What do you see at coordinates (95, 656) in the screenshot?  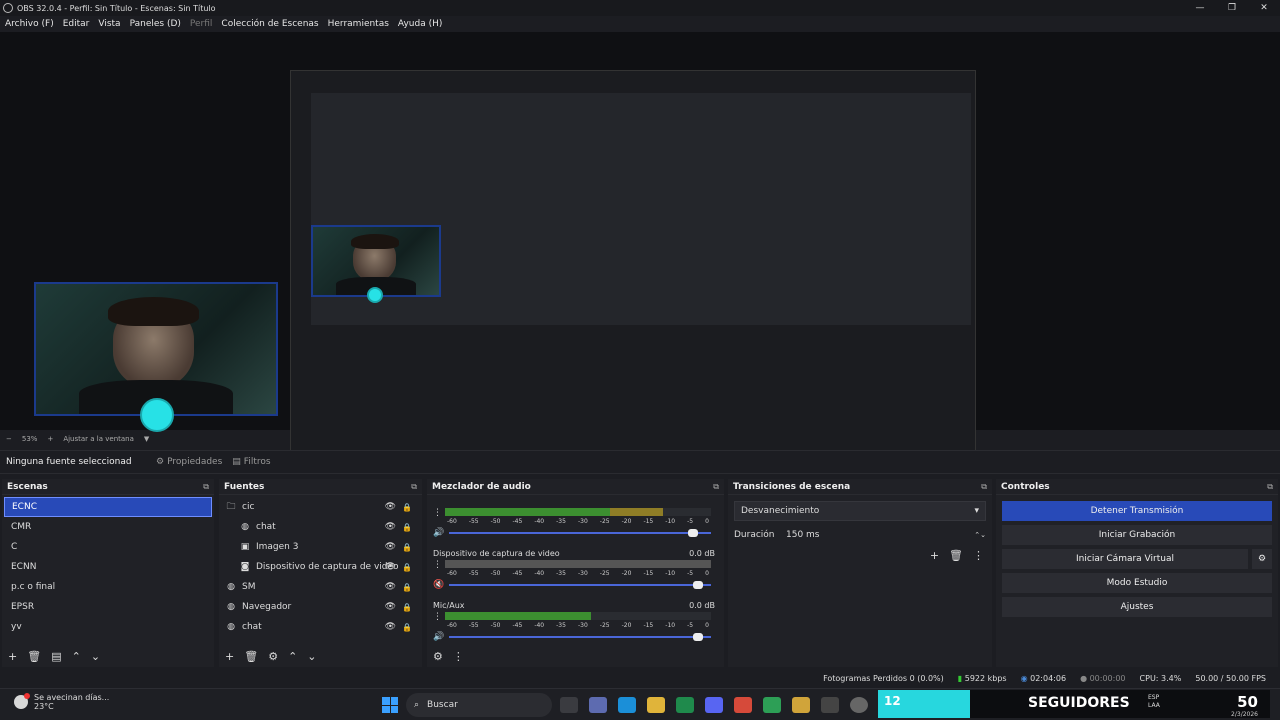 I see `move-scene-down-button: ⌄` at bounding box center [95, 656].